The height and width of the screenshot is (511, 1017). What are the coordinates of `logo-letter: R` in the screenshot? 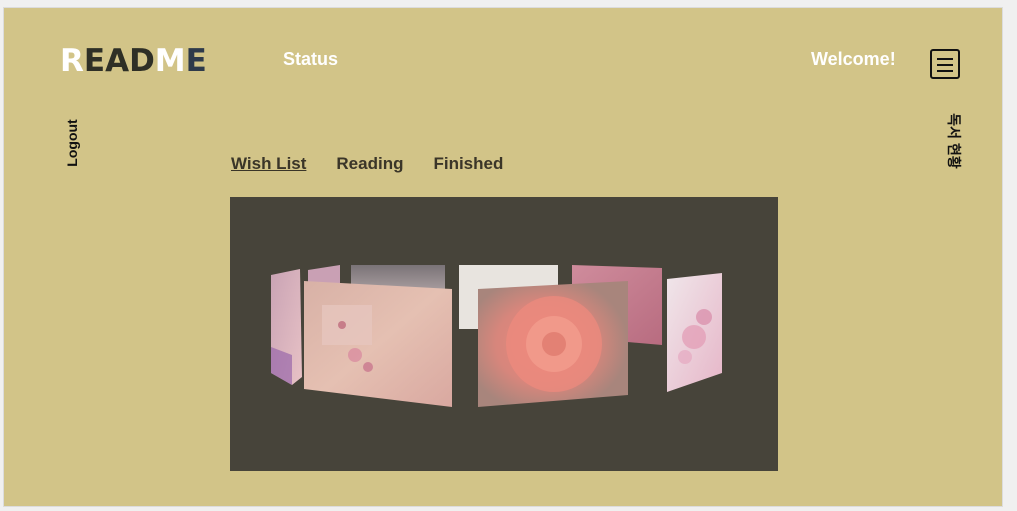 It's located at (72, 61).